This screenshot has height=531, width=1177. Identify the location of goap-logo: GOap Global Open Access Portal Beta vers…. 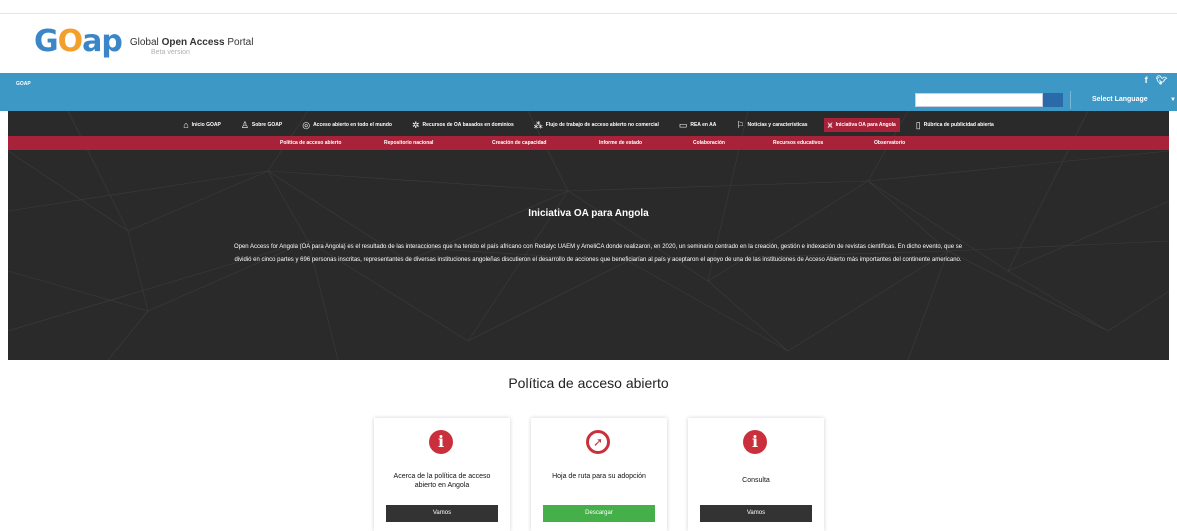
(143, 42).